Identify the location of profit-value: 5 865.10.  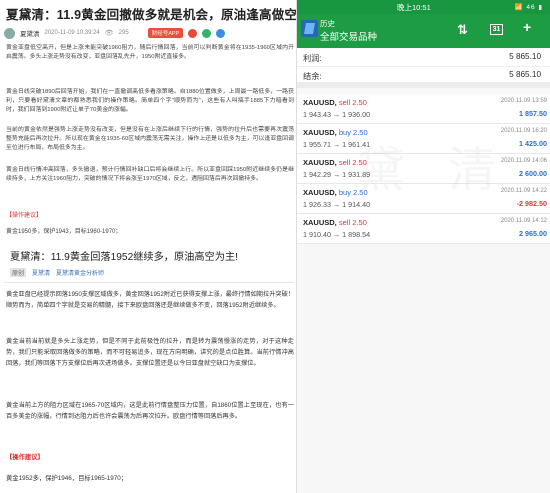
(525, 56).